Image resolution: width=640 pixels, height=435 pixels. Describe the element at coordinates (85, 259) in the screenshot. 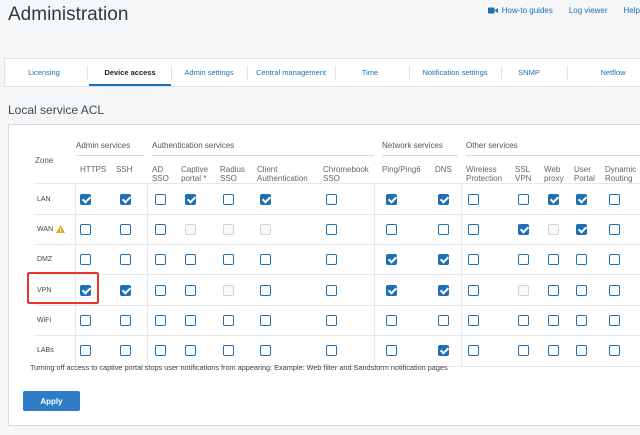

I see `checkbox-dmz-https` at that location.